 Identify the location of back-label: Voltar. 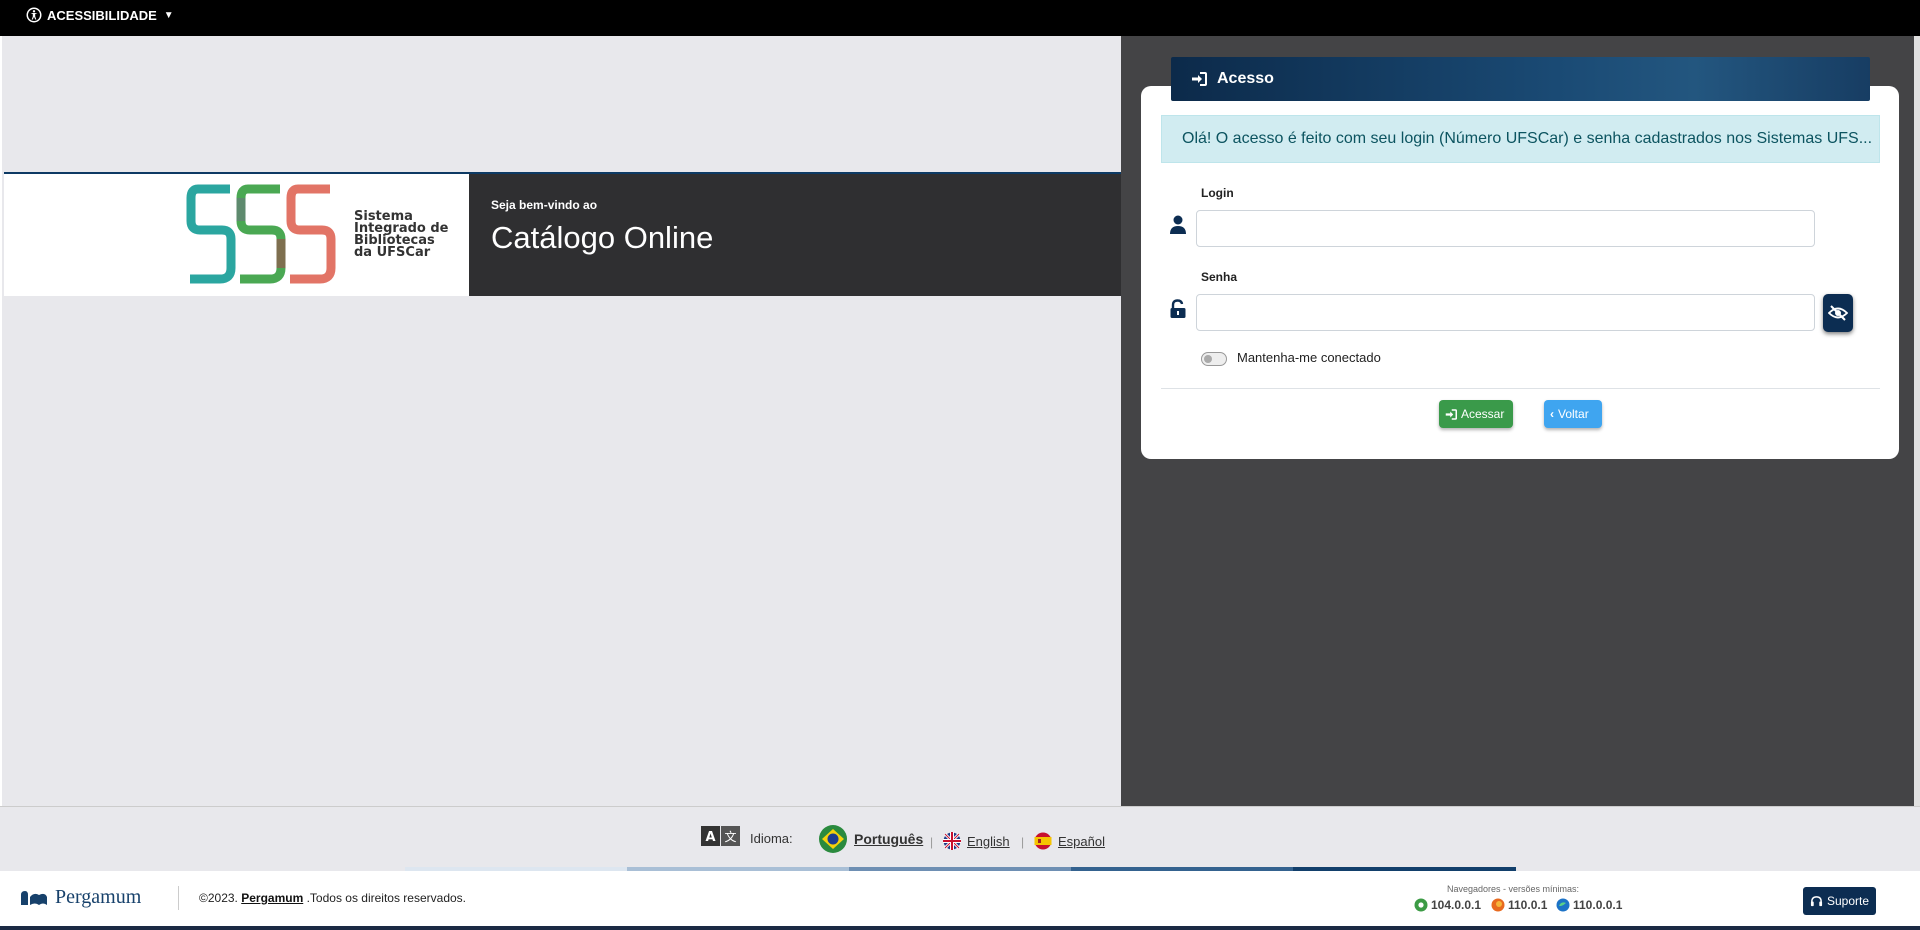
(1573, 414).